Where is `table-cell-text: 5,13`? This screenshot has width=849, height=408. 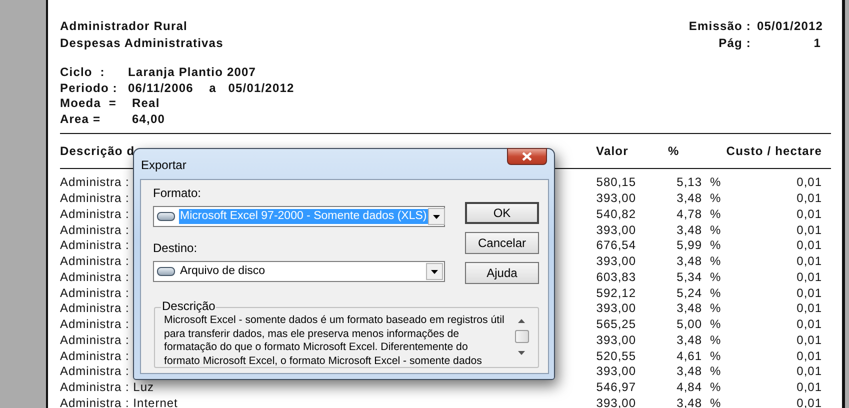 table-cell-text: 5,13 is located at coordinates (689, 183).